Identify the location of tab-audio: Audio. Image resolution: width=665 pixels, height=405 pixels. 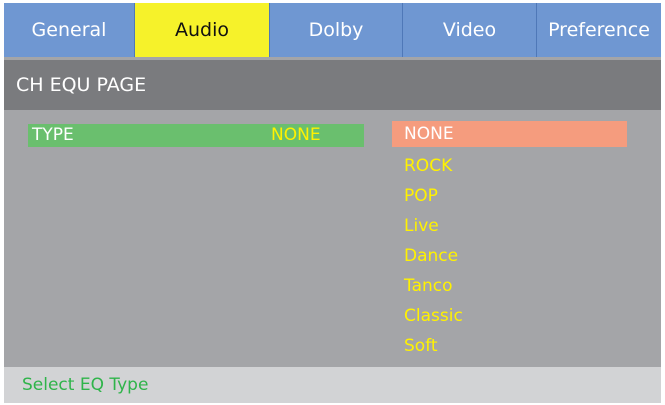
(202, 30).